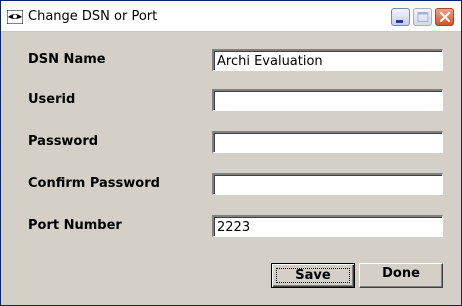 The image size is (462, 306). I want to click on eye-icon, so click(15, 17).